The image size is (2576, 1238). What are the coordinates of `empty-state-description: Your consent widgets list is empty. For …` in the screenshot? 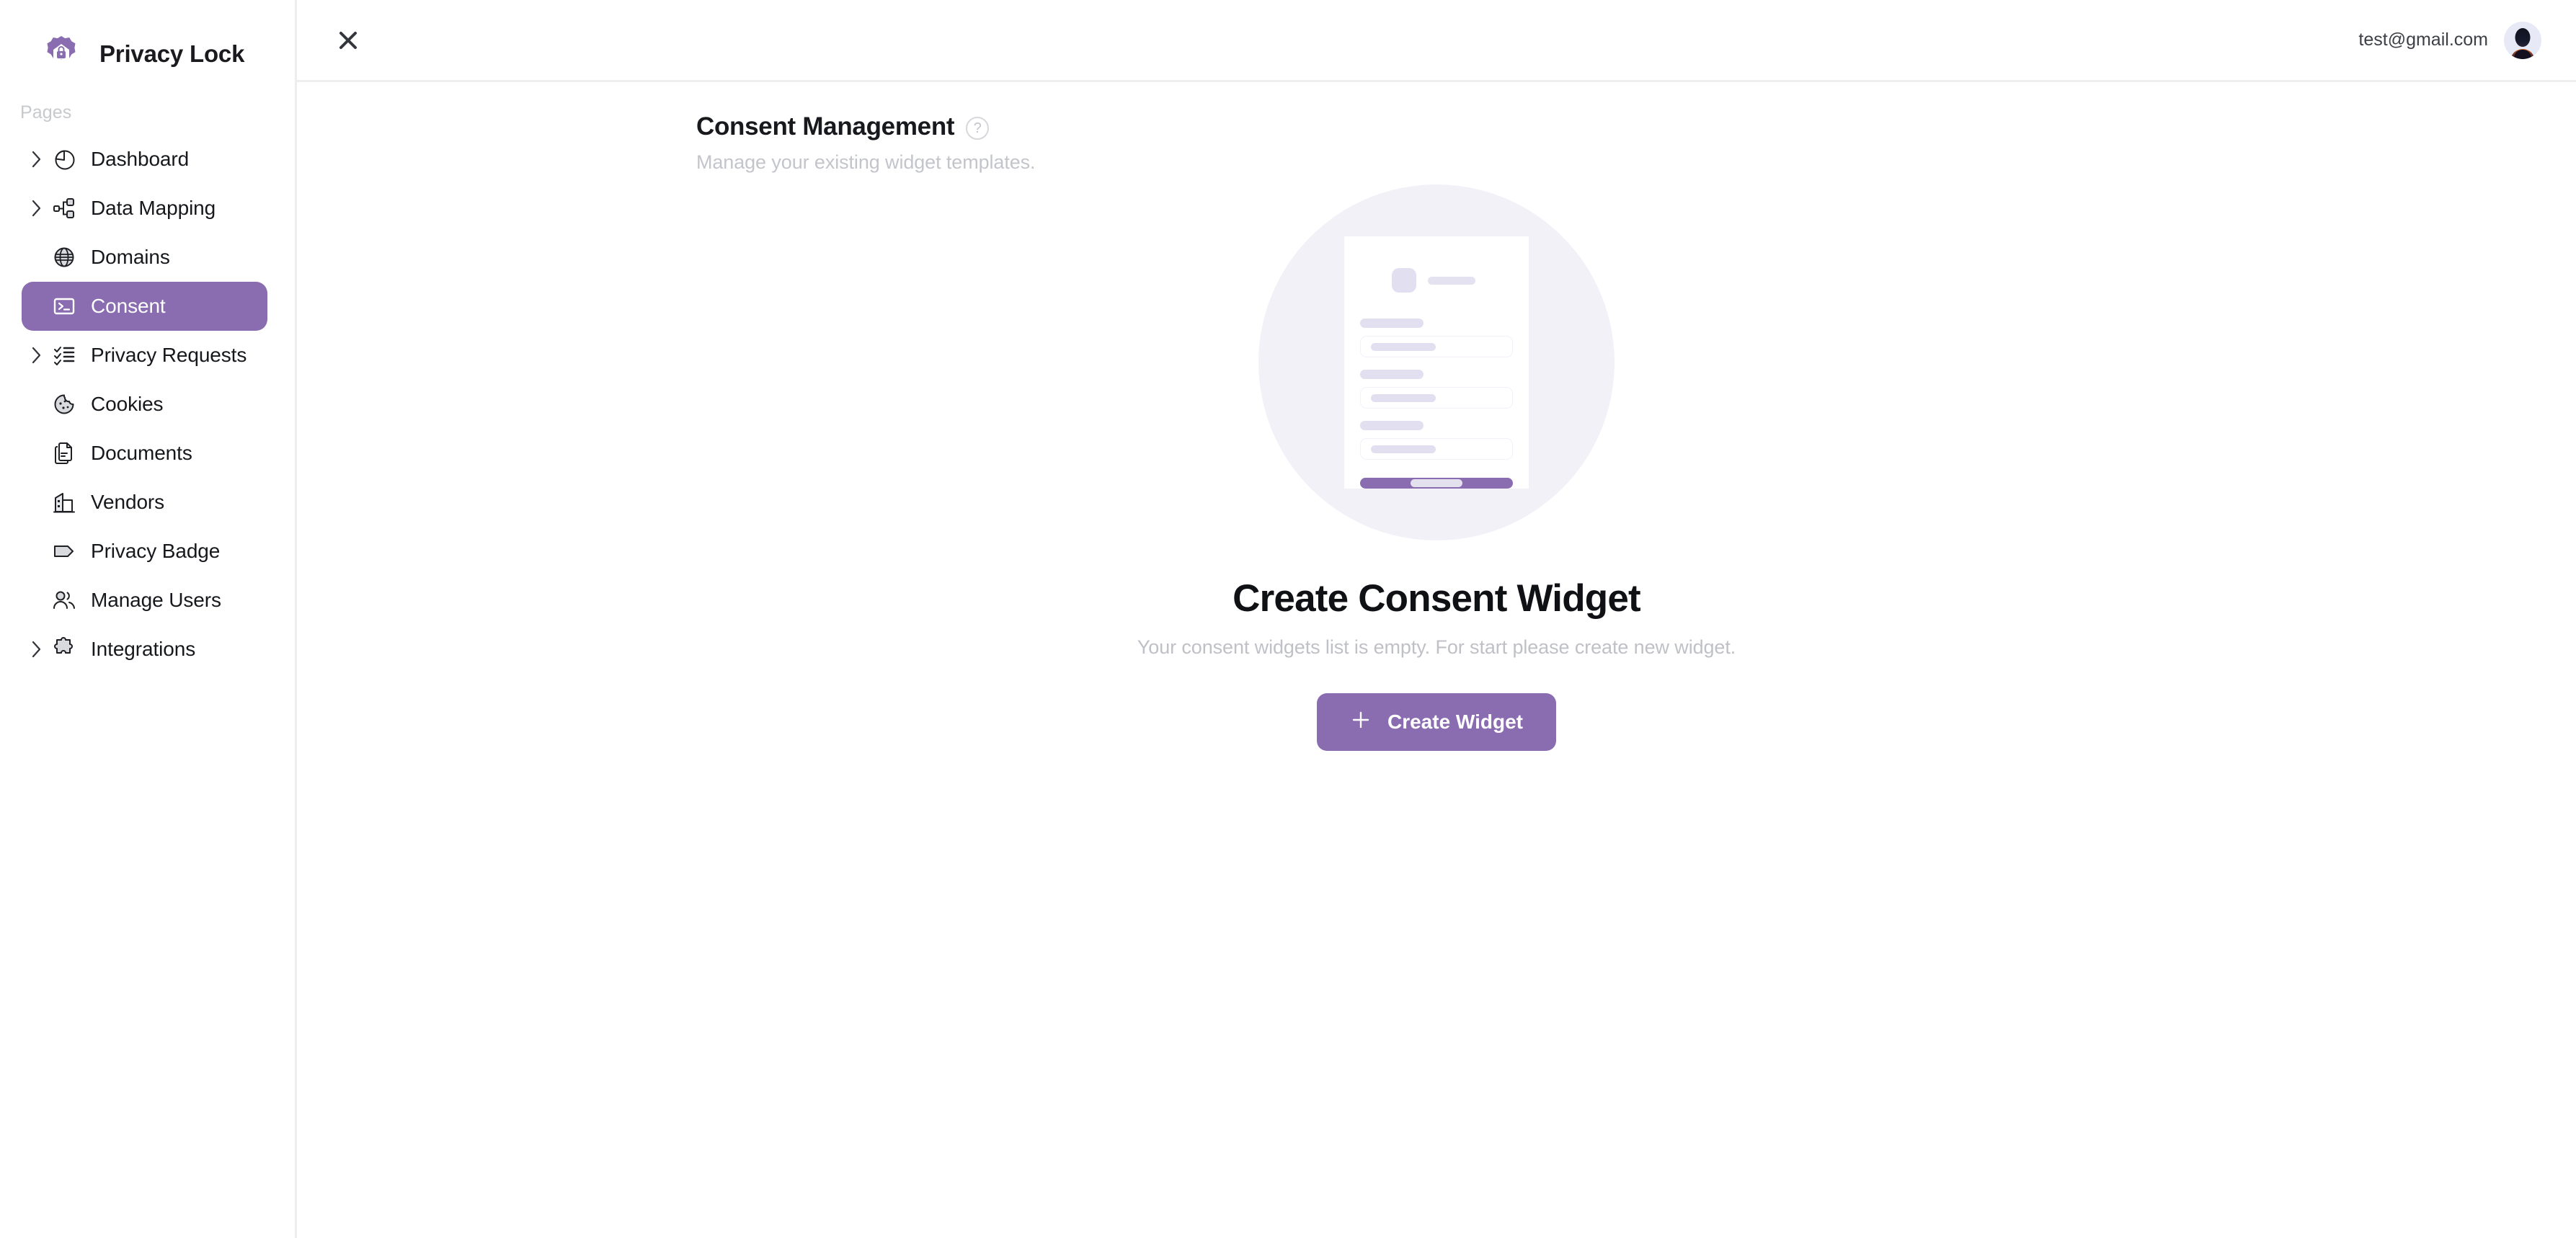 It's located at (1436, 647).